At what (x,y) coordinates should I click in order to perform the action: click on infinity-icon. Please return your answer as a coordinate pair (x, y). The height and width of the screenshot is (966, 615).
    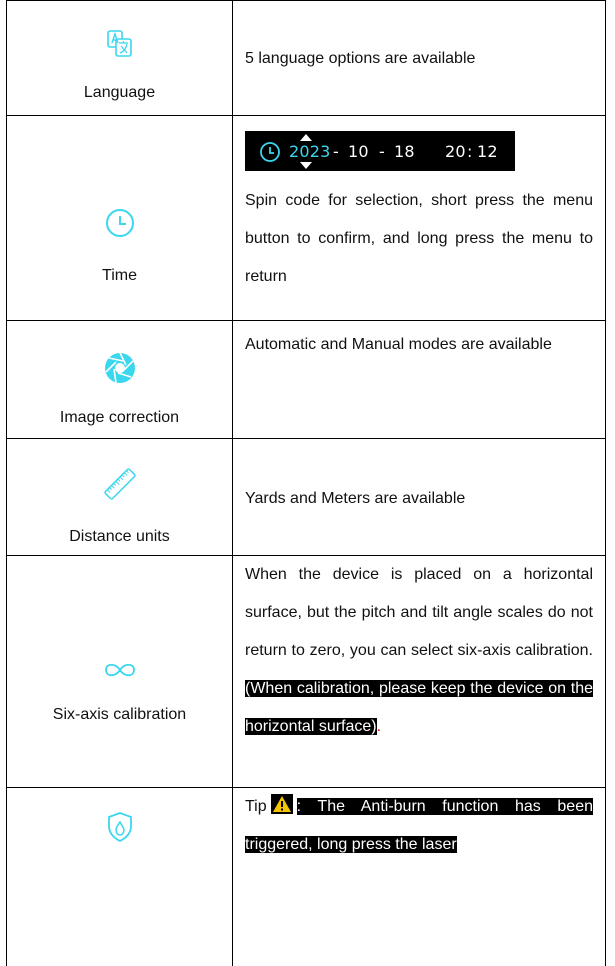
    Looking at the image, I should click on (119, 670).